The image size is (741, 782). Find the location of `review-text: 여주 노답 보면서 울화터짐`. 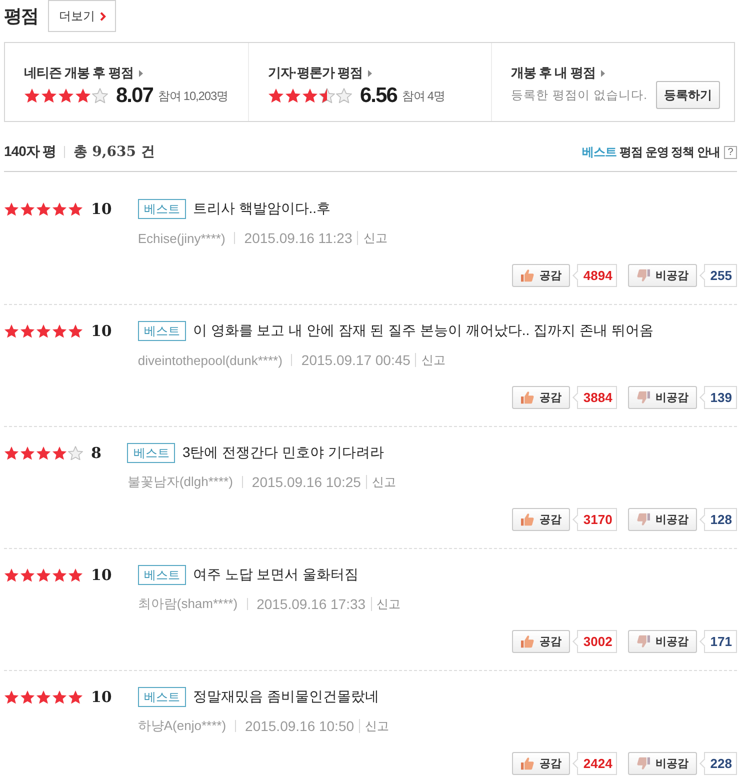

review-text: 여주 노답 보면서 울화터짐 is located at coordinates (275, 575).